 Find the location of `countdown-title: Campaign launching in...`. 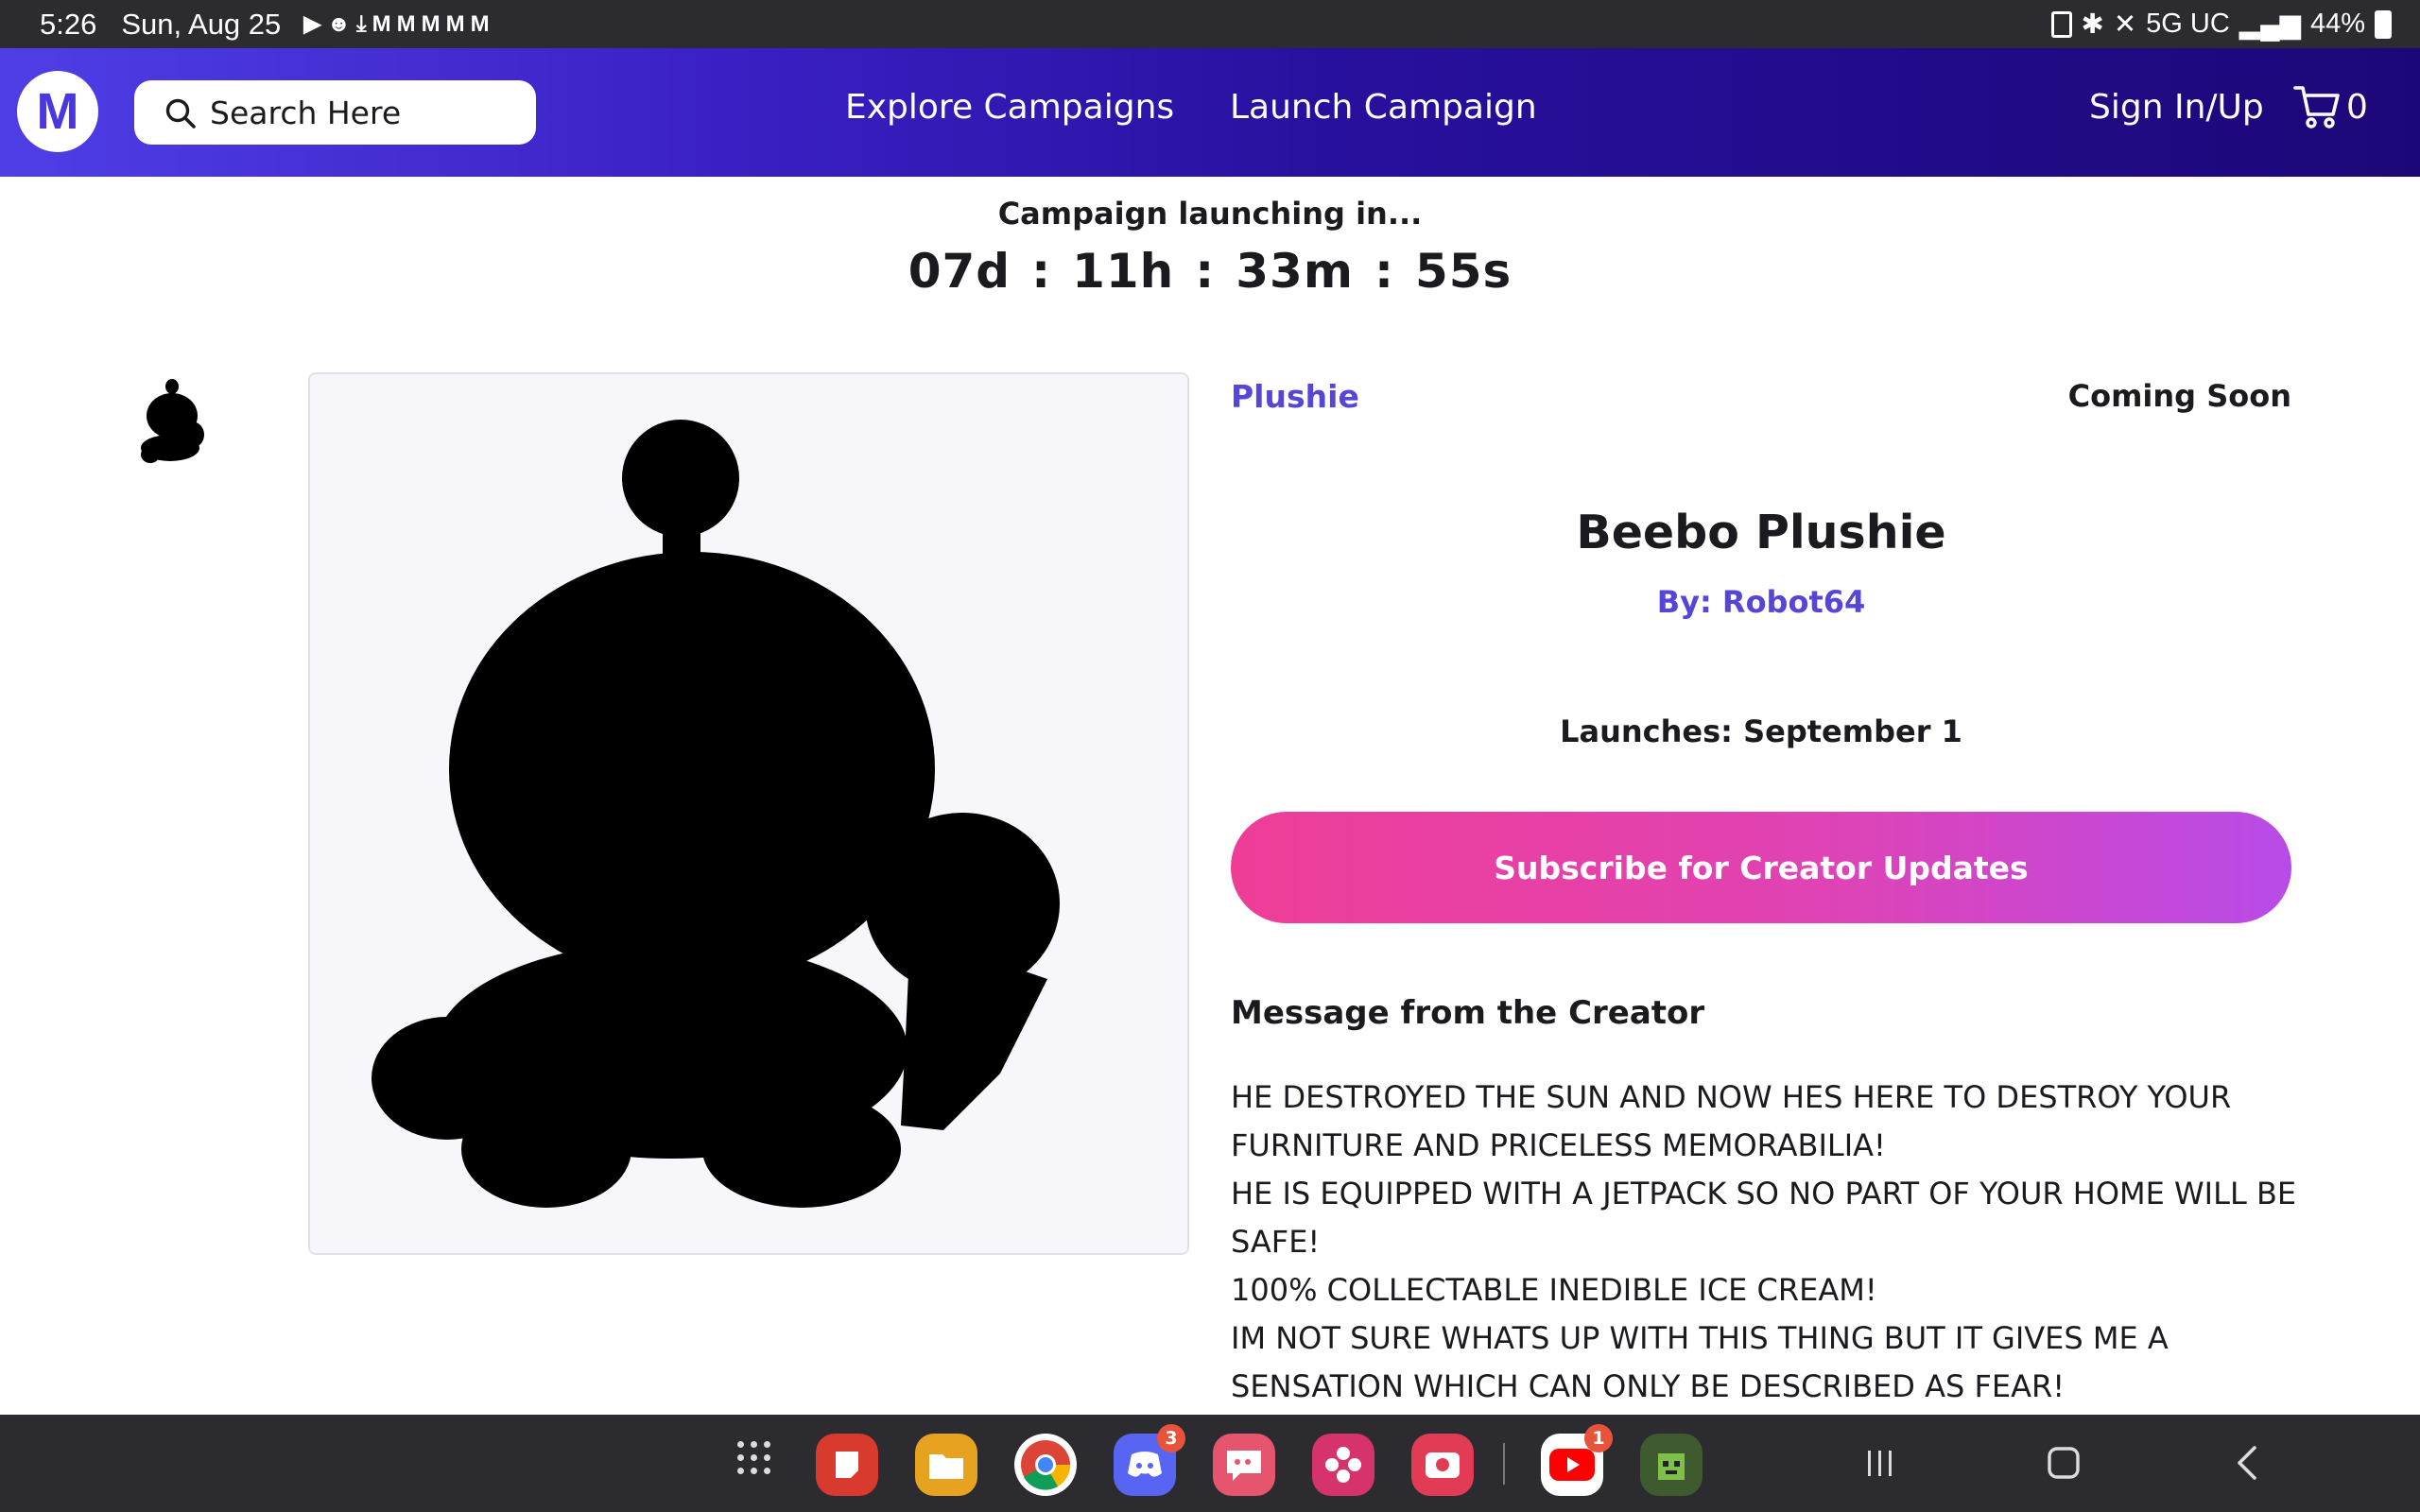

countdown-title: Campaign launching in... is located at coordinates (1210, 214).